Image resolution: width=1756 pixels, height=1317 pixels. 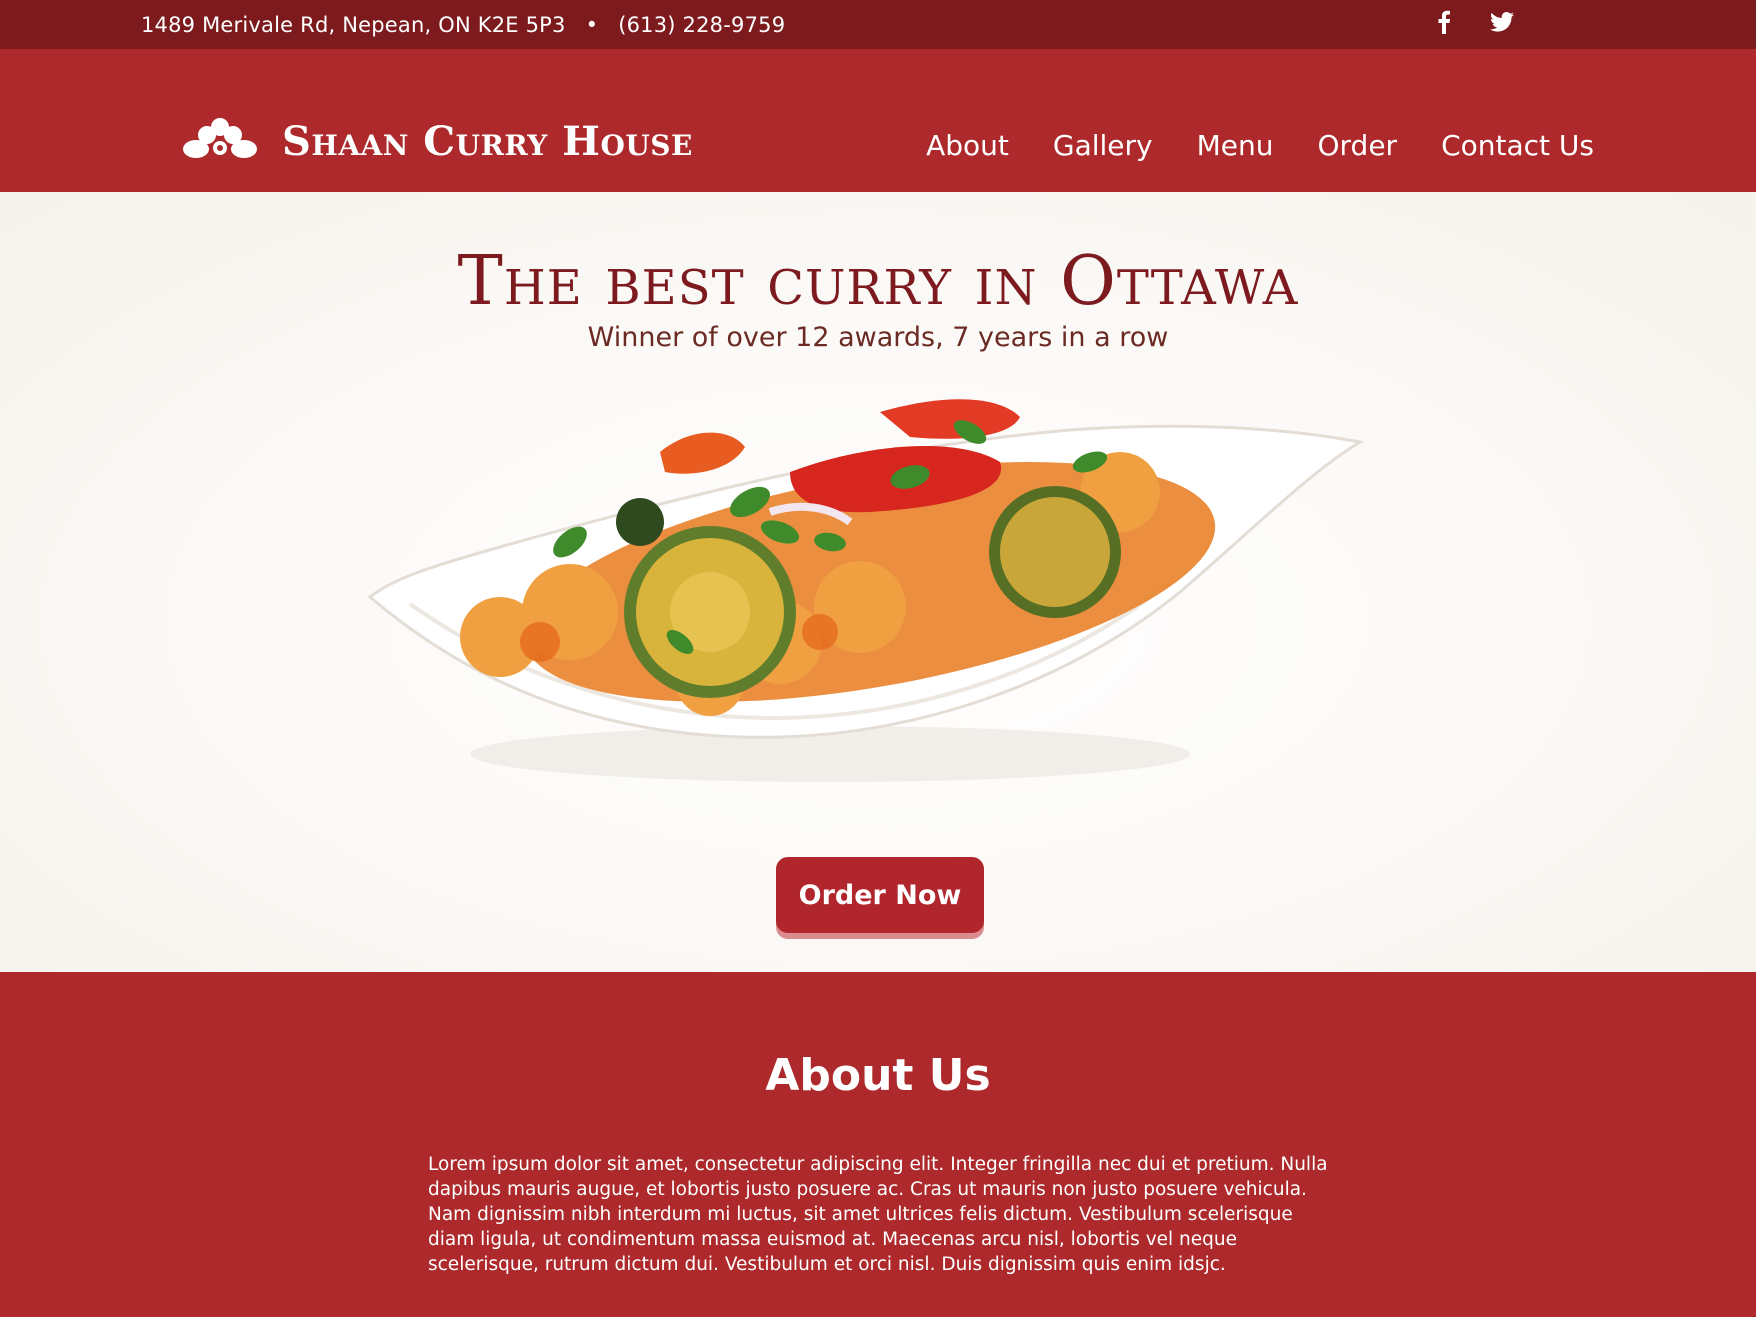 What do you see at coordinates (1235, 145) in the screenshot?
I see `nav-item-menu: Menu` at bounding box center [1235, 145].